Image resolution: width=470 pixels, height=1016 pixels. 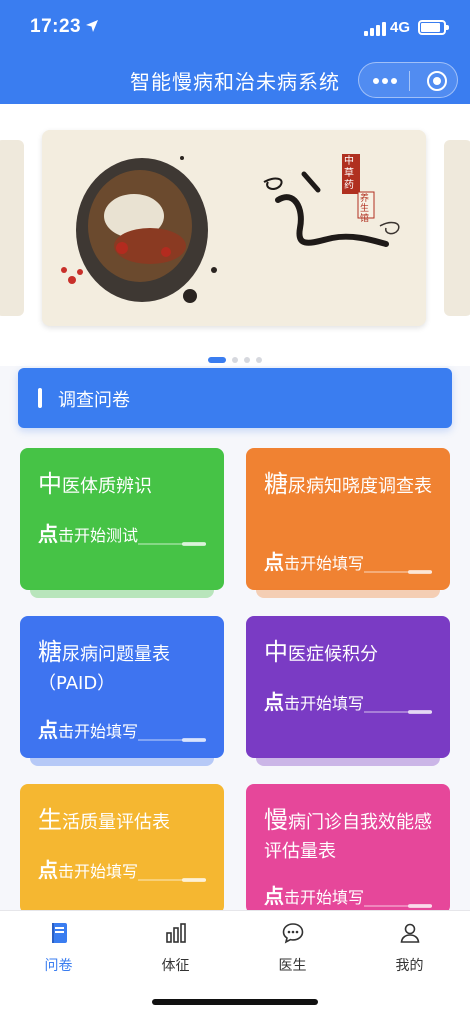 What do you see at coordinates (235, 398) in the screenshot?
I see `section-header: 调查问卷` at bounding box center [235, 398].